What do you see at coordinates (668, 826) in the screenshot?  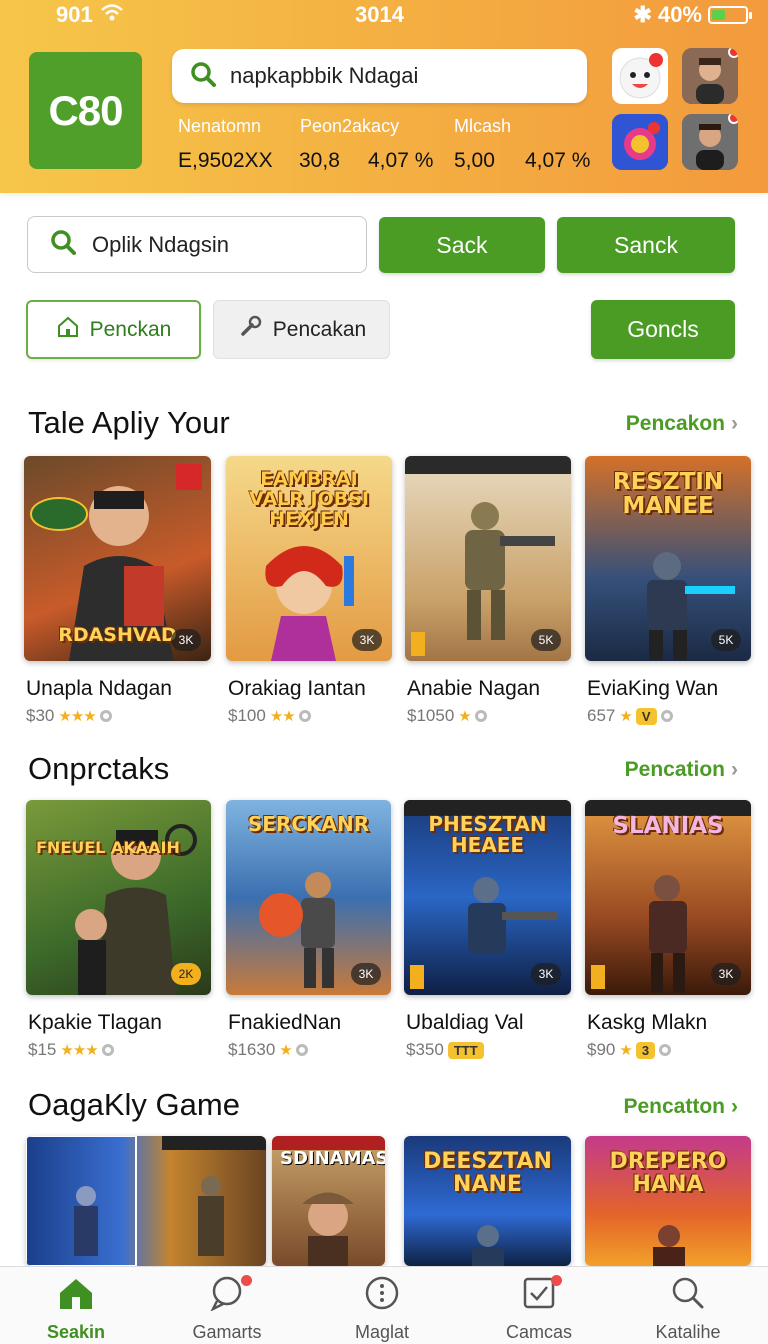 I see `cover-title: SLANIAS` at bounding box center [668, 826].